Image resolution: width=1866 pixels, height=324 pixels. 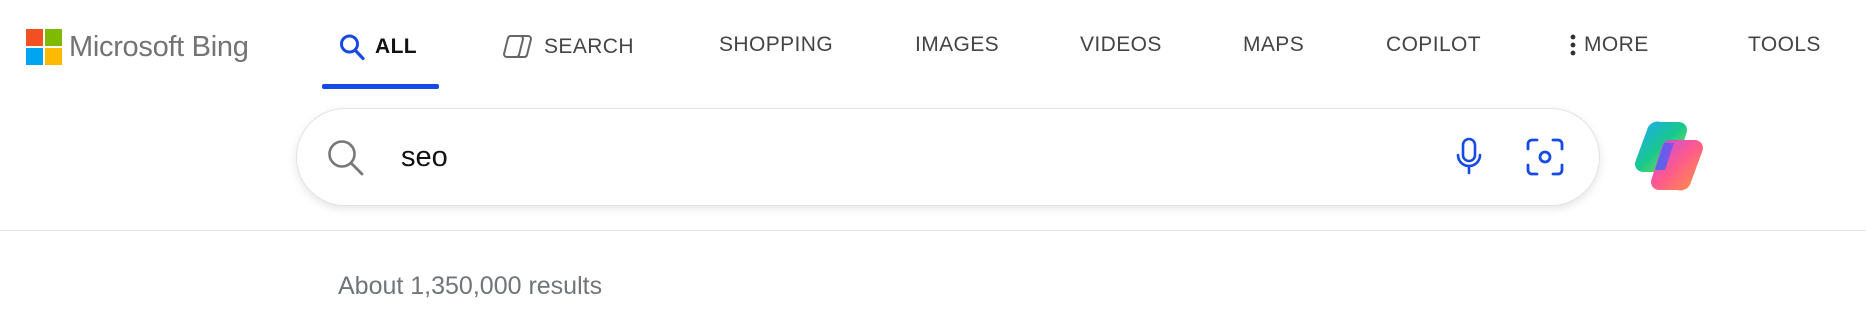 I want to click on tab-maps: MAPS, so click(x=1273, y=45).